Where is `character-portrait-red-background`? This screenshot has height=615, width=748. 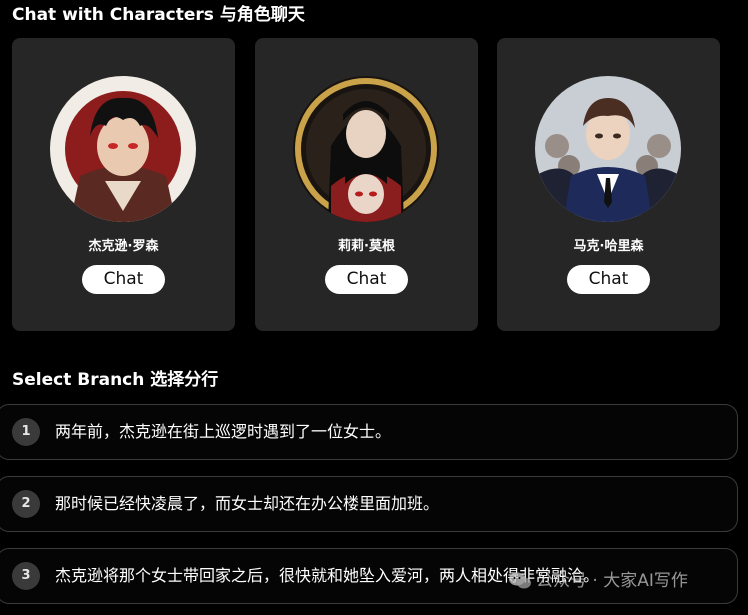
character-portrait-red-background is located at coordinates (123, 149).